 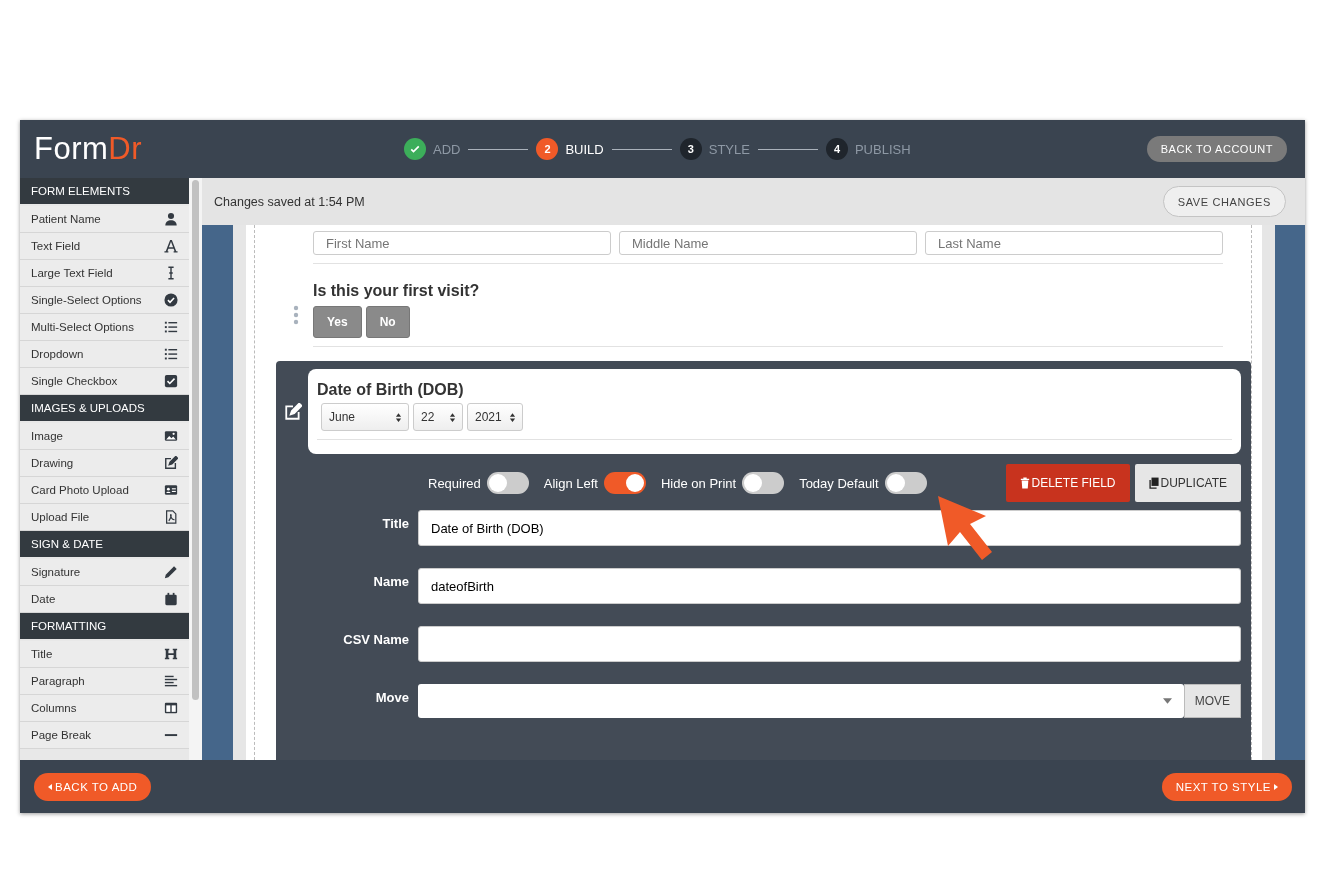 What do you see at coordinates (171, 572) in the screenshot?
I see `pencil-icon` at bounding box center [171, 572].